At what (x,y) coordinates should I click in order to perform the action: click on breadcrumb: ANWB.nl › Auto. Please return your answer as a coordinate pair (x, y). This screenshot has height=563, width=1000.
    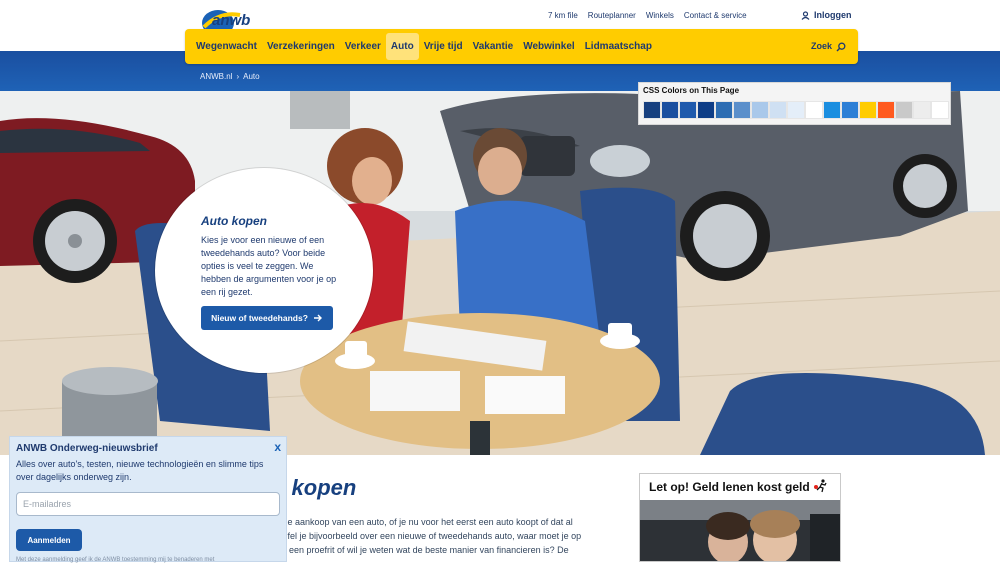
    Looking at the image, I should click on (230, 76).